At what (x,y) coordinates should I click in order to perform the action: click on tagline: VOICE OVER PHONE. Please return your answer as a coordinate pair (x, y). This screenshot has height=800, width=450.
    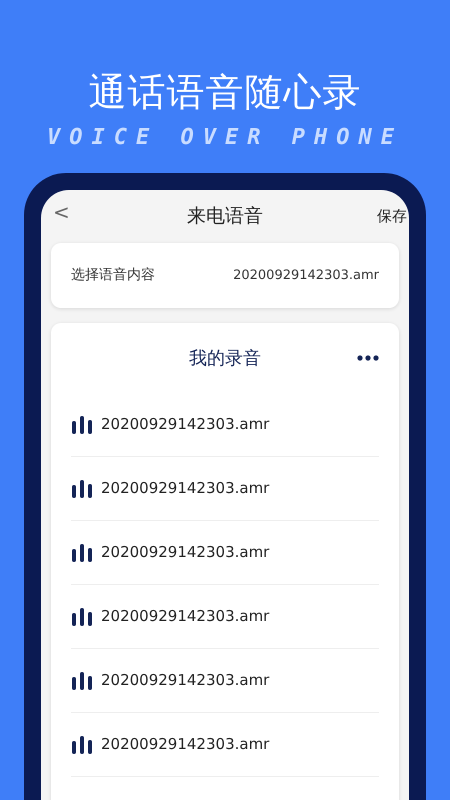
    Looking at the image, I should click on (225, 138).